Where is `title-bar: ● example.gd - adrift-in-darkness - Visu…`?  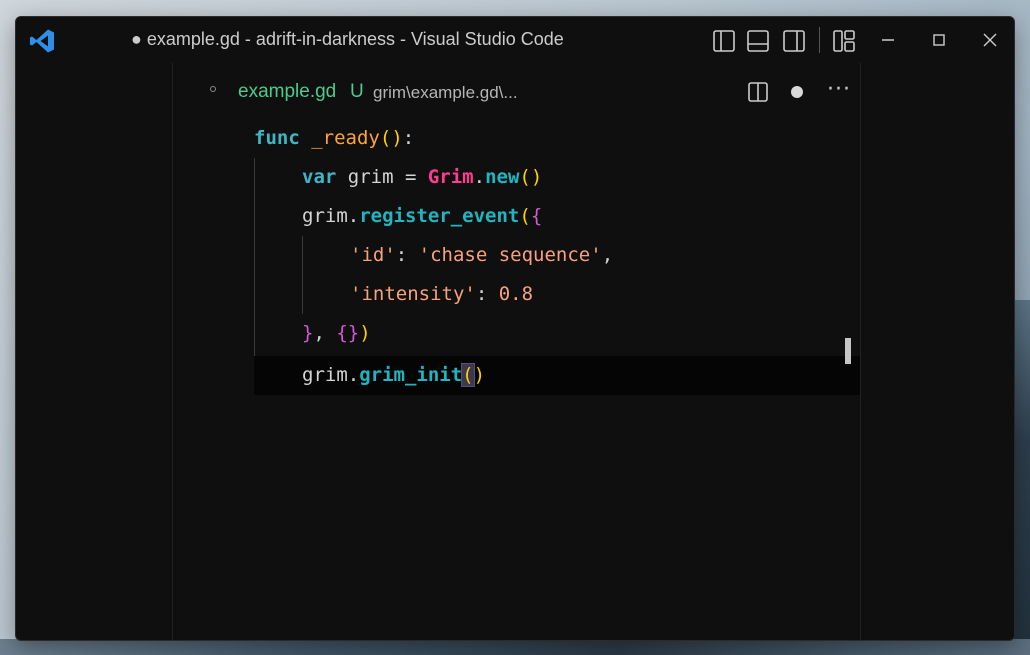 title-bar: ● example.gd - adrift-in-darkness - Visu… is located at coordinates (515, 40).